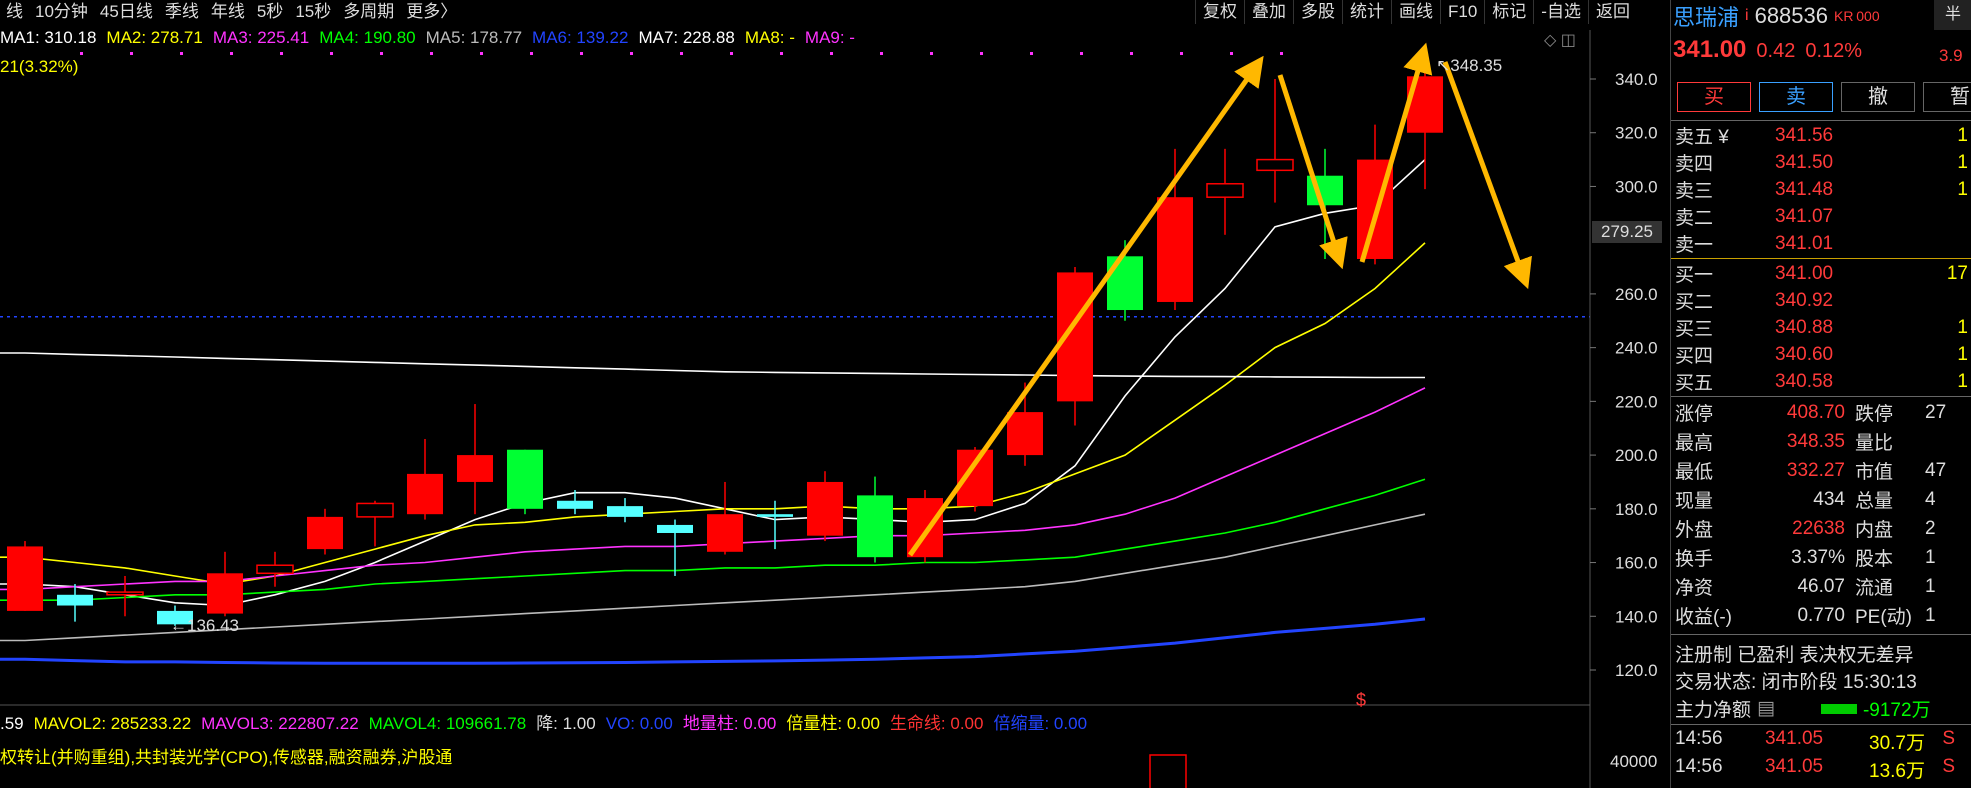  I want to click on info-icon: i, so click(1747, 16).